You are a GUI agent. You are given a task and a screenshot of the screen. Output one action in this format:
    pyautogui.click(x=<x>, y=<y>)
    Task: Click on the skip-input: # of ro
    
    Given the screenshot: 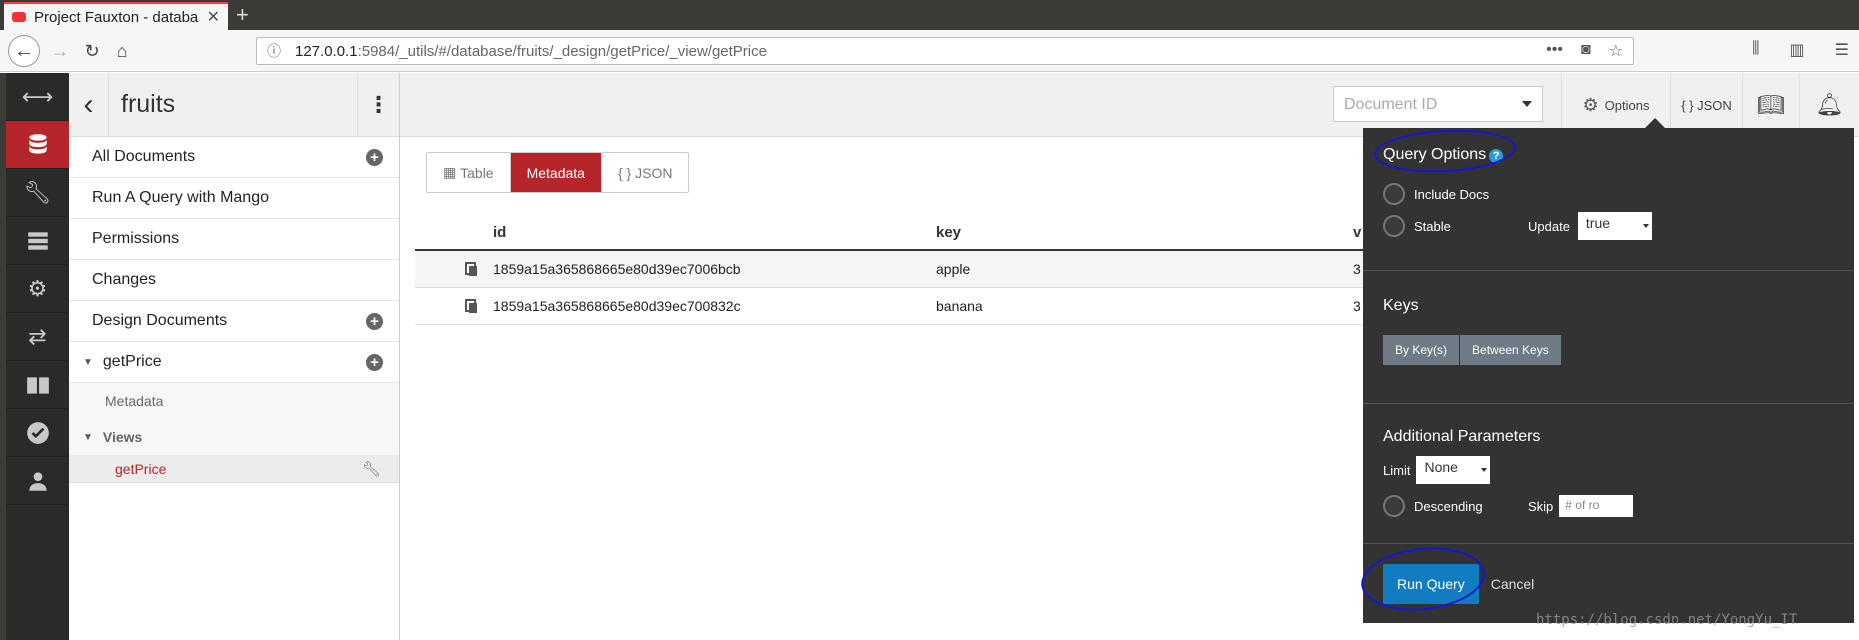 What is the action you would take?
    pyautogui.click(x=1596, y=506)
    